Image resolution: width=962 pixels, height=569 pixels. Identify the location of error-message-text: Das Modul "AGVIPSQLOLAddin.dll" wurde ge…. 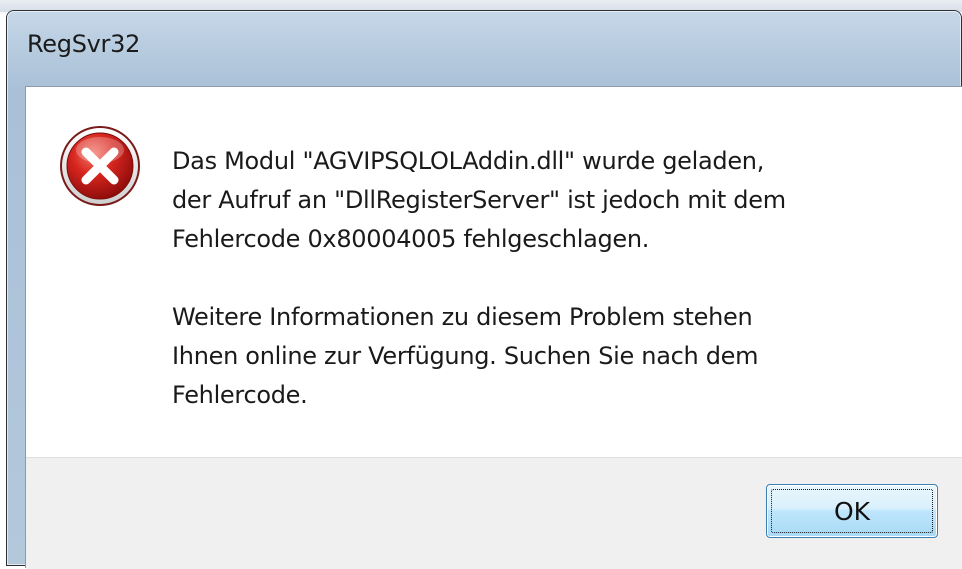
(479, 200).